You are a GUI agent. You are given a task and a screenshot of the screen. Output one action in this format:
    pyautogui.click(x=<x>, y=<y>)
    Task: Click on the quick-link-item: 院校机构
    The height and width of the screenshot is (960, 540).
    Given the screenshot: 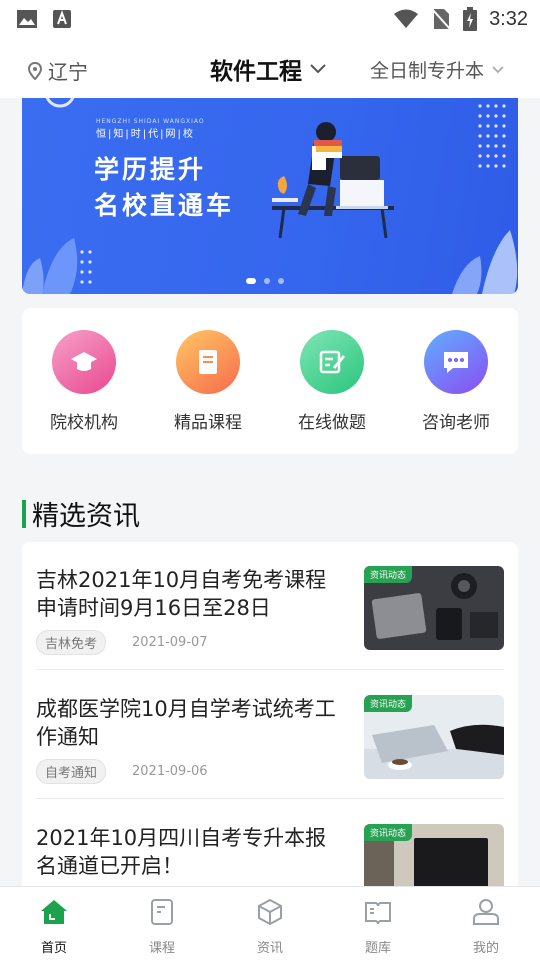 What is the action you would take?
    pyautogui.click(x=84, y=381)
    